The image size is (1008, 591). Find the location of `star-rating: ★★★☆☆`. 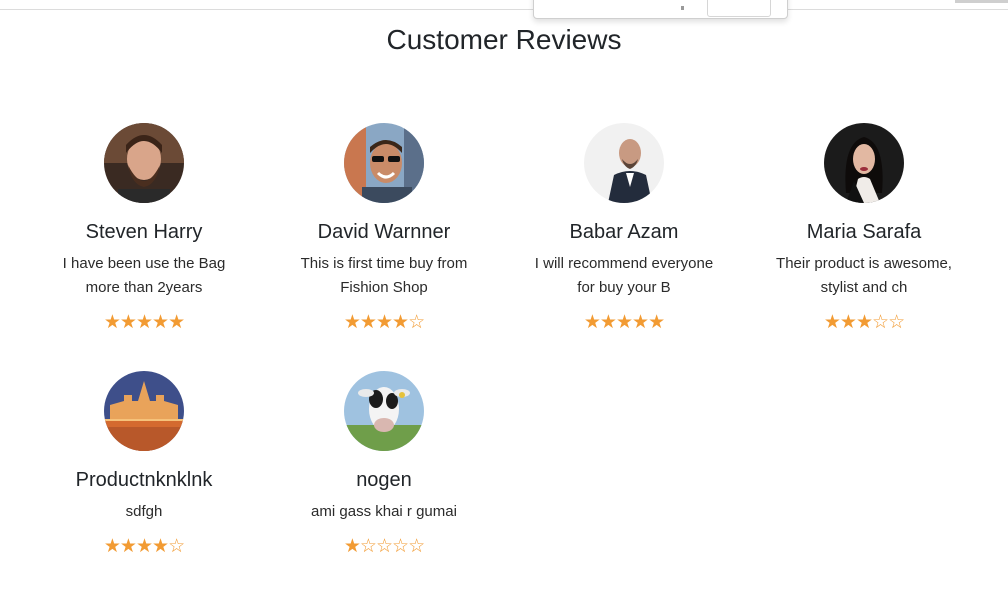

star-rating: ★★★☆☆ is located at coordinates (864, 323).